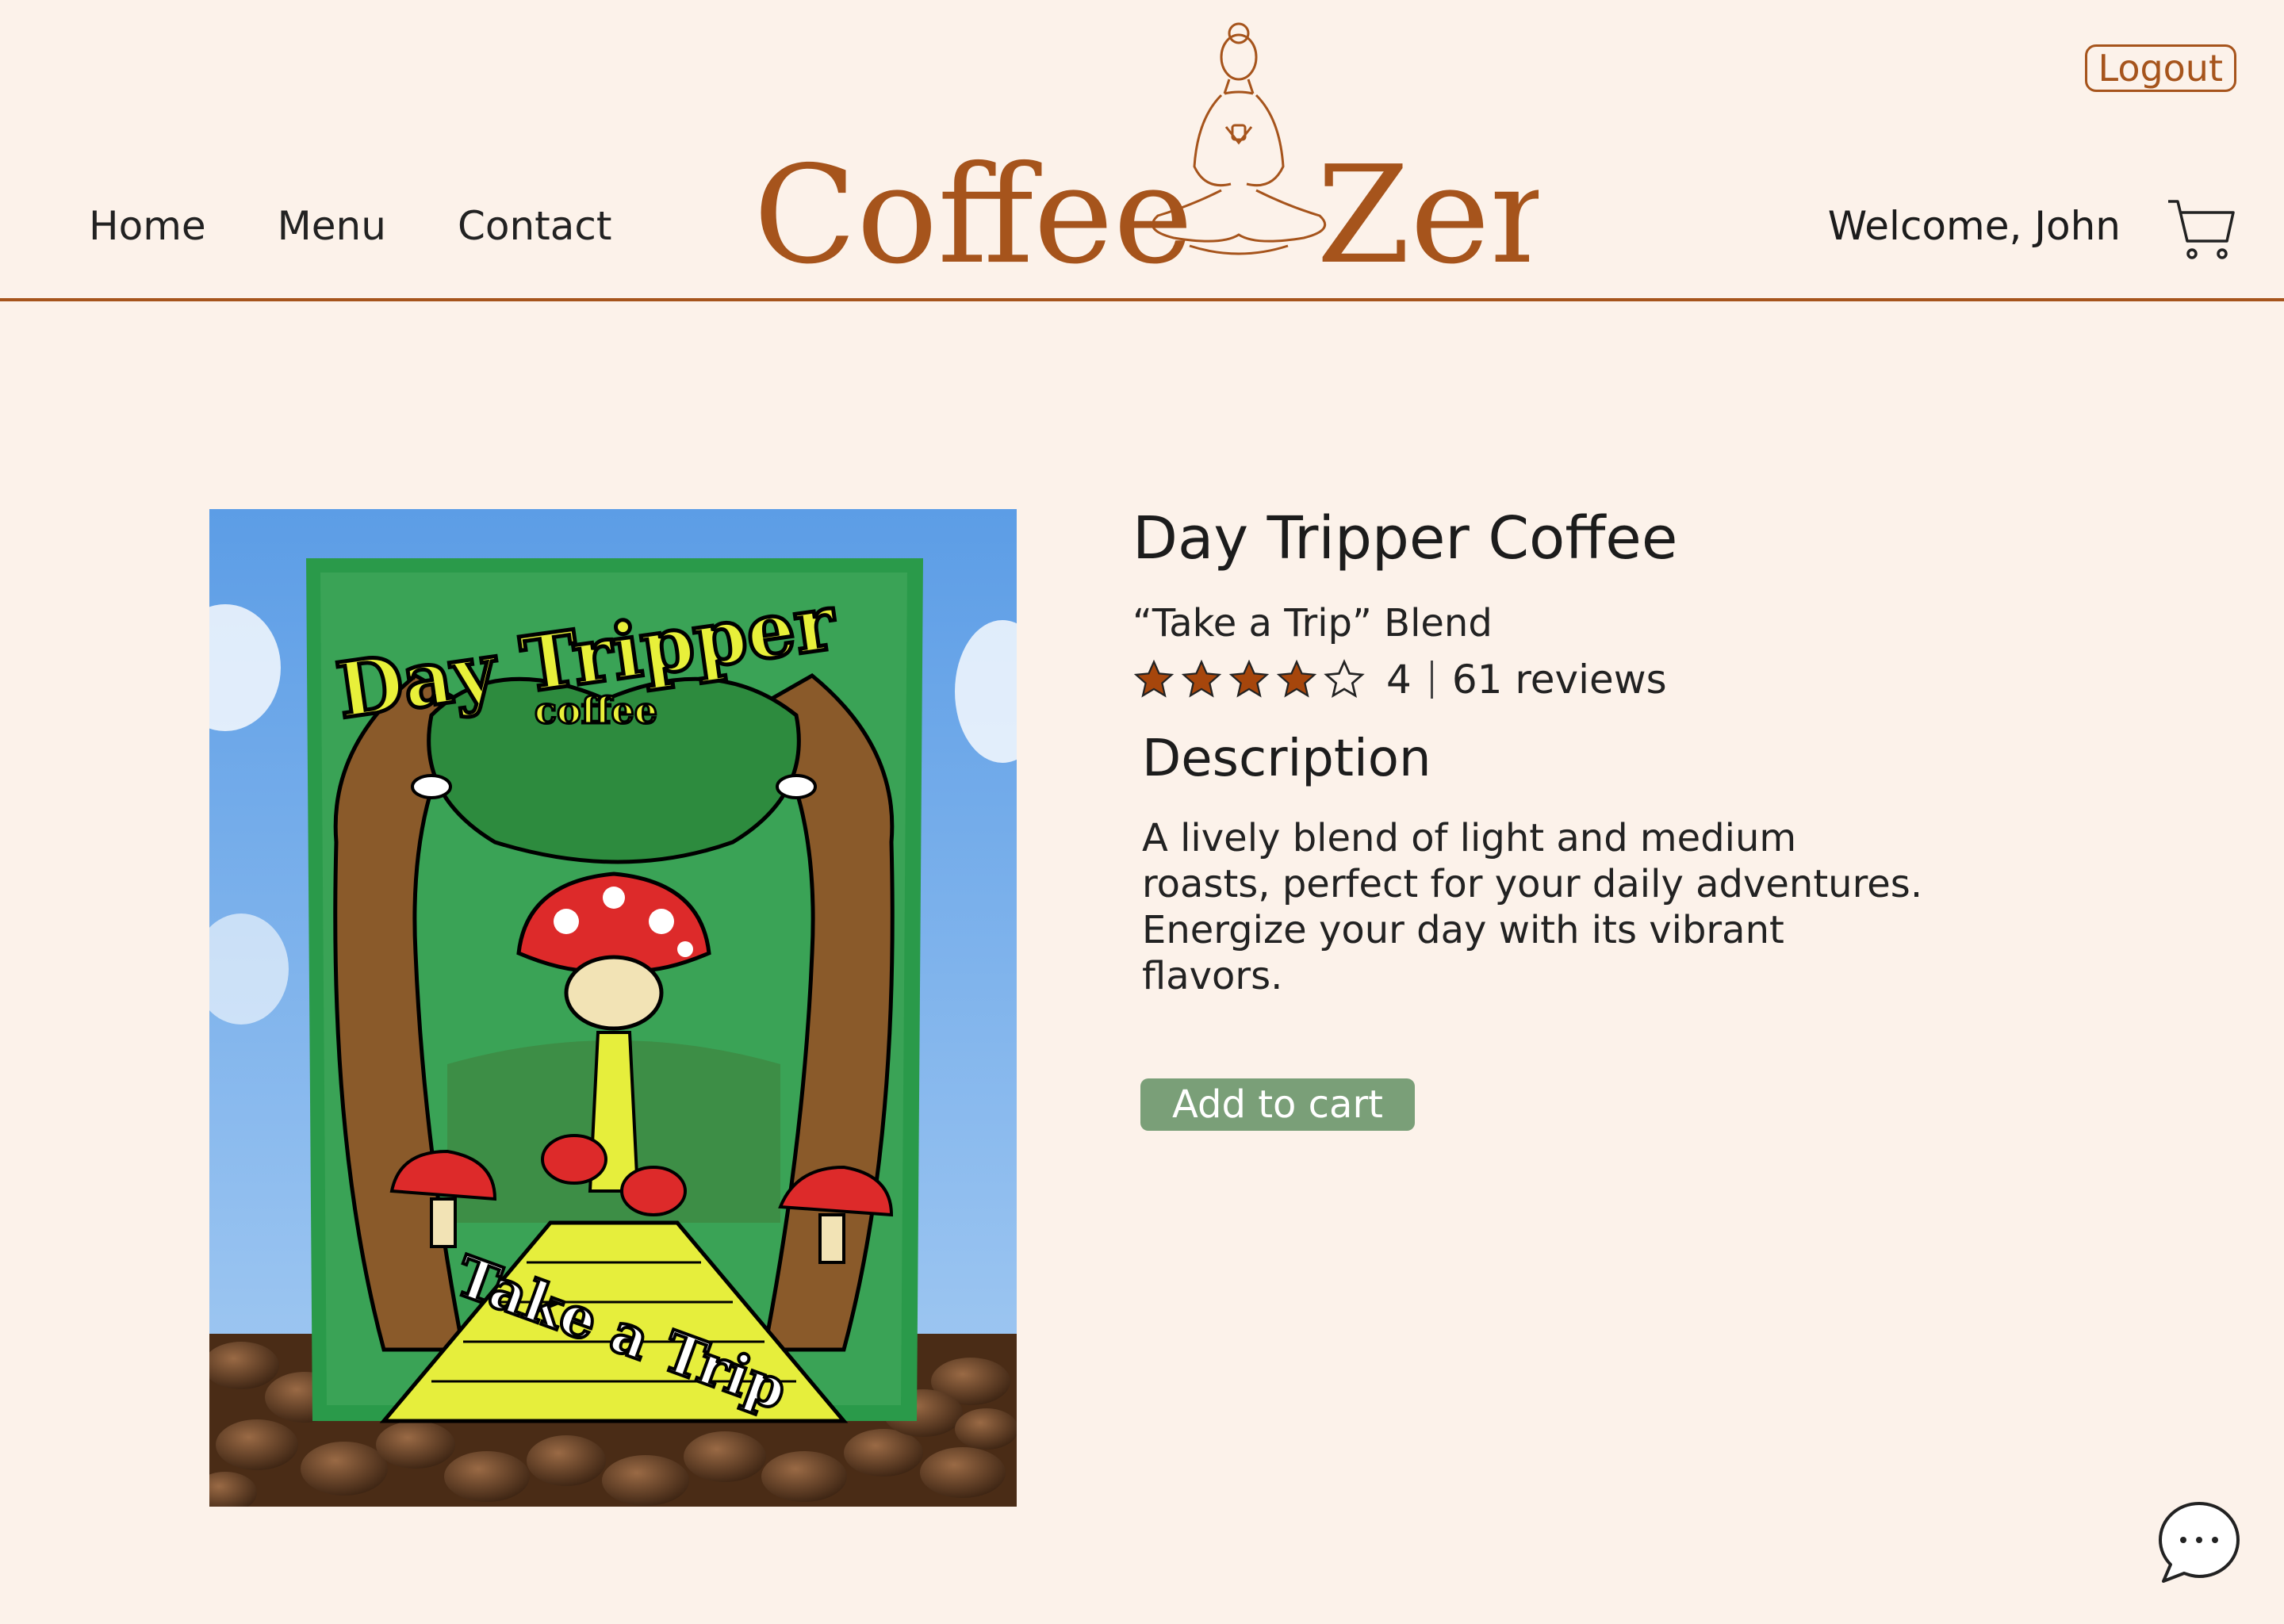 The width and height of the screenshot is (2284, 1624). Describe the element at coordinates (1405, 538) in the screenshot. I see `product-title: Day Tripper Coffee` at that location.